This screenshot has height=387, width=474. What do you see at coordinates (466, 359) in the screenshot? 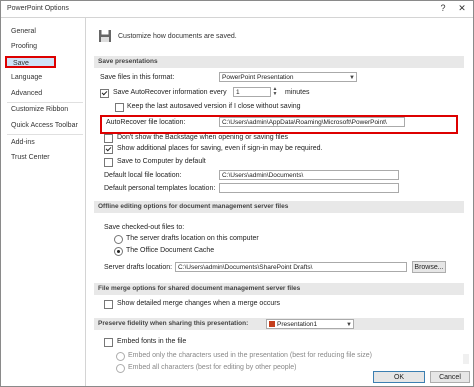
I see `scrollbar` at bounding box center [466, 359].